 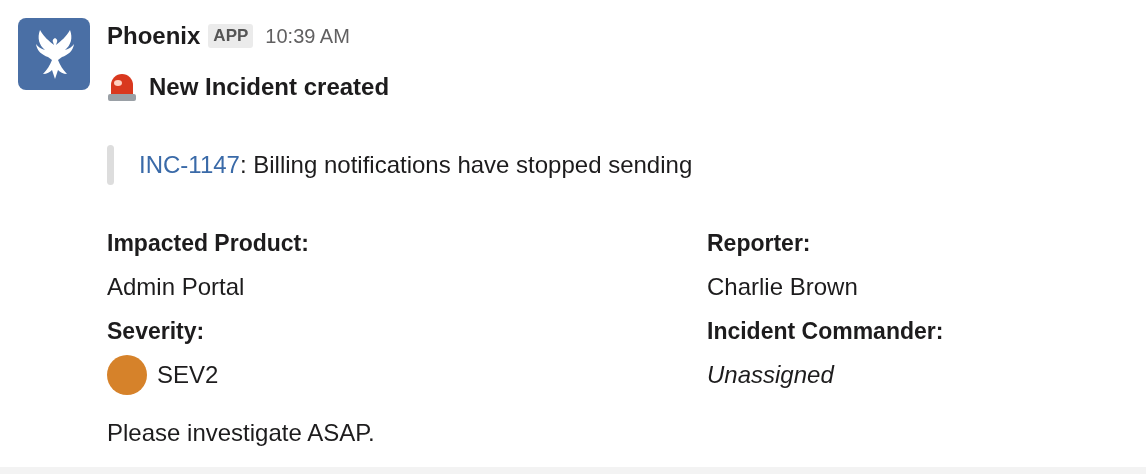 What do you see at coordinates (156, 331) in the screenshot?
I see `field-label: Severity:` at bounding box center [156, 331].